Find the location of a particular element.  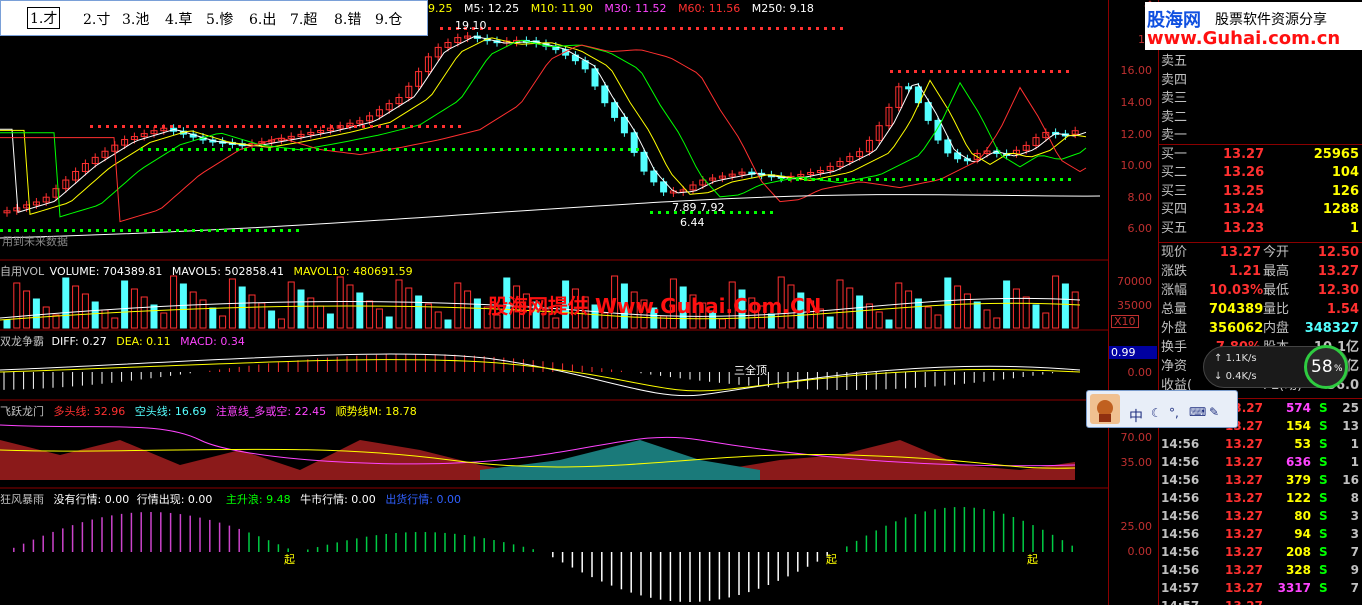

tick-volume: 328 is located at coordinates (1298, 570).